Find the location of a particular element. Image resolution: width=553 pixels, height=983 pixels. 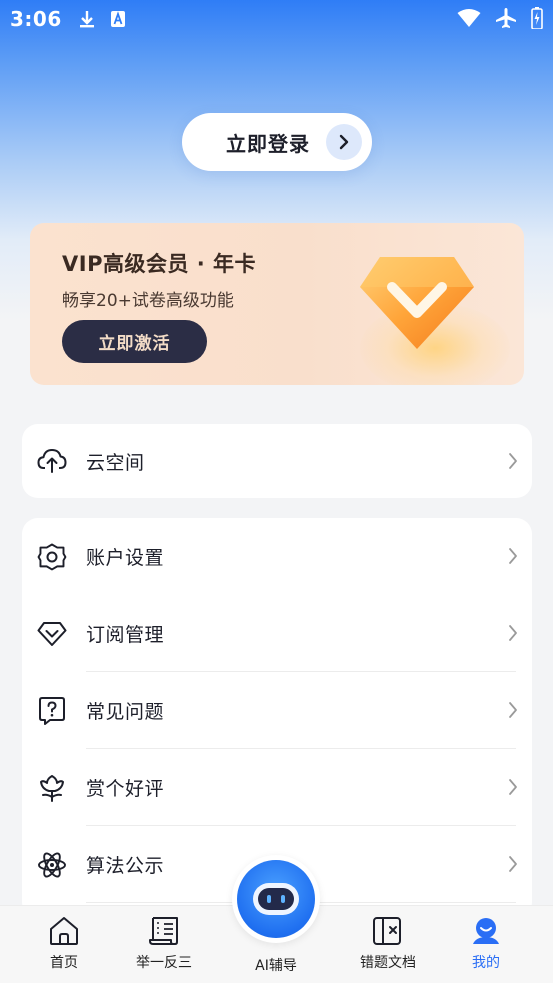

login-button: 立即登录 is located at coordinates (277, 142).